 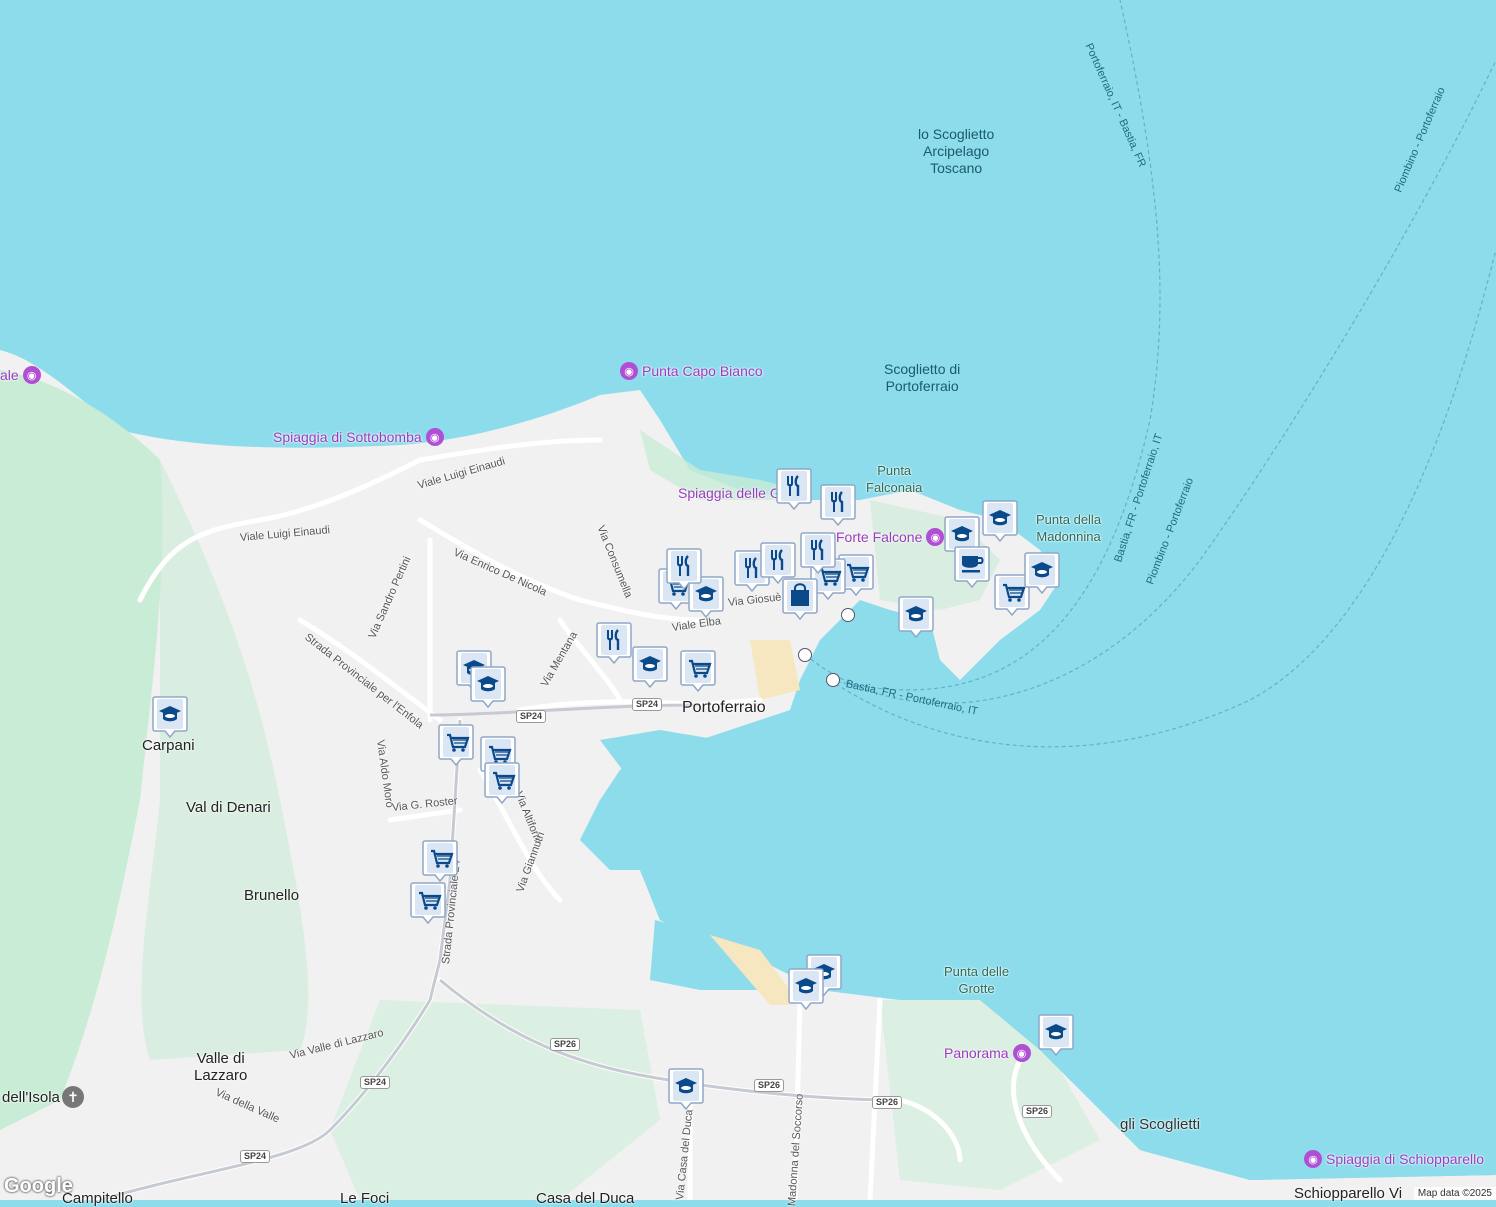 What do you see at coordinates (38, 1186) in the screenshot?
I see `google-logo: Google` at bounding box center [38, 1186].